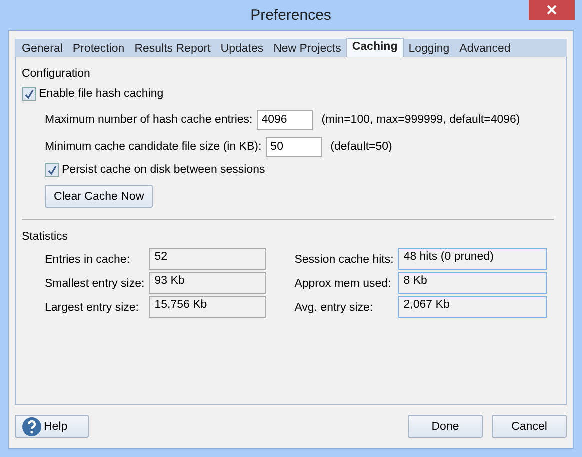 This screenshot has height=457, width=582. Describe the element at coordinates (46, 237) in the screenshot. I see `section-heading: Statistics` at that location.